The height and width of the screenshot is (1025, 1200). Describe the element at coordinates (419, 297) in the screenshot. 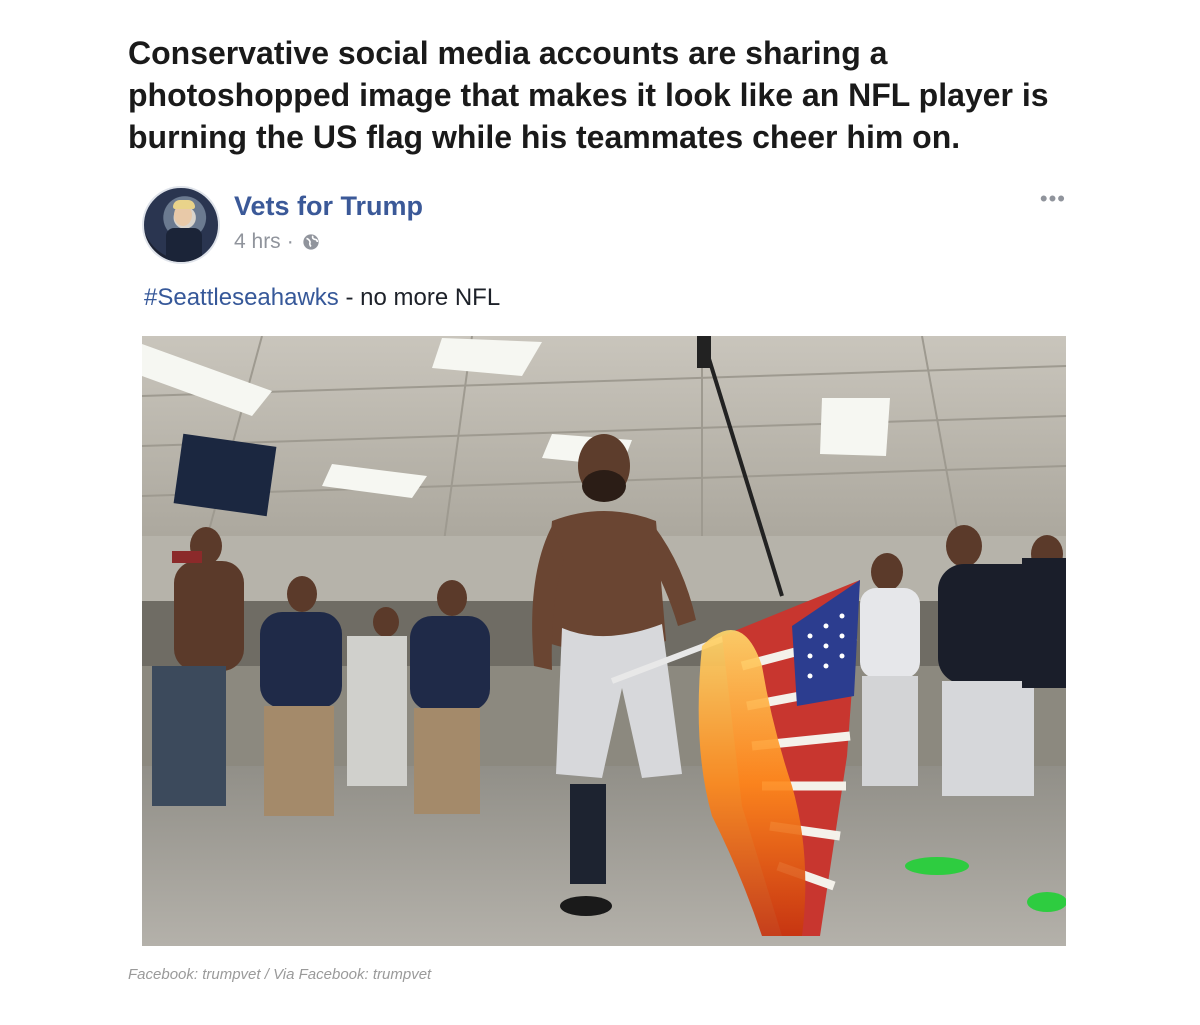

I see `post-text: - no more NFL` at that location.